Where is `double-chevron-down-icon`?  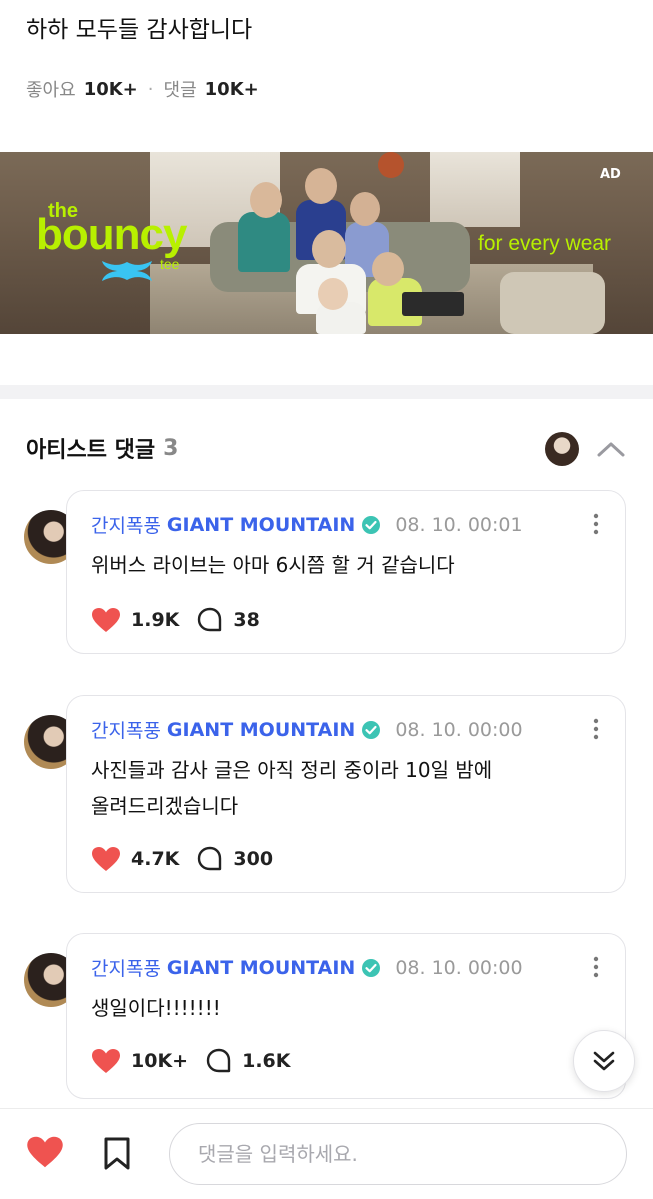 double-chevron-down-icon is located at coordinates (604, 1061).